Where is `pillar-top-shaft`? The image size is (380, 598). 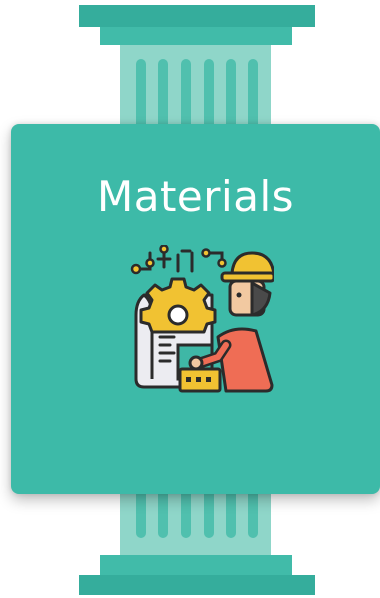 pillar-top-shaft is located at coordinates (195, 89).